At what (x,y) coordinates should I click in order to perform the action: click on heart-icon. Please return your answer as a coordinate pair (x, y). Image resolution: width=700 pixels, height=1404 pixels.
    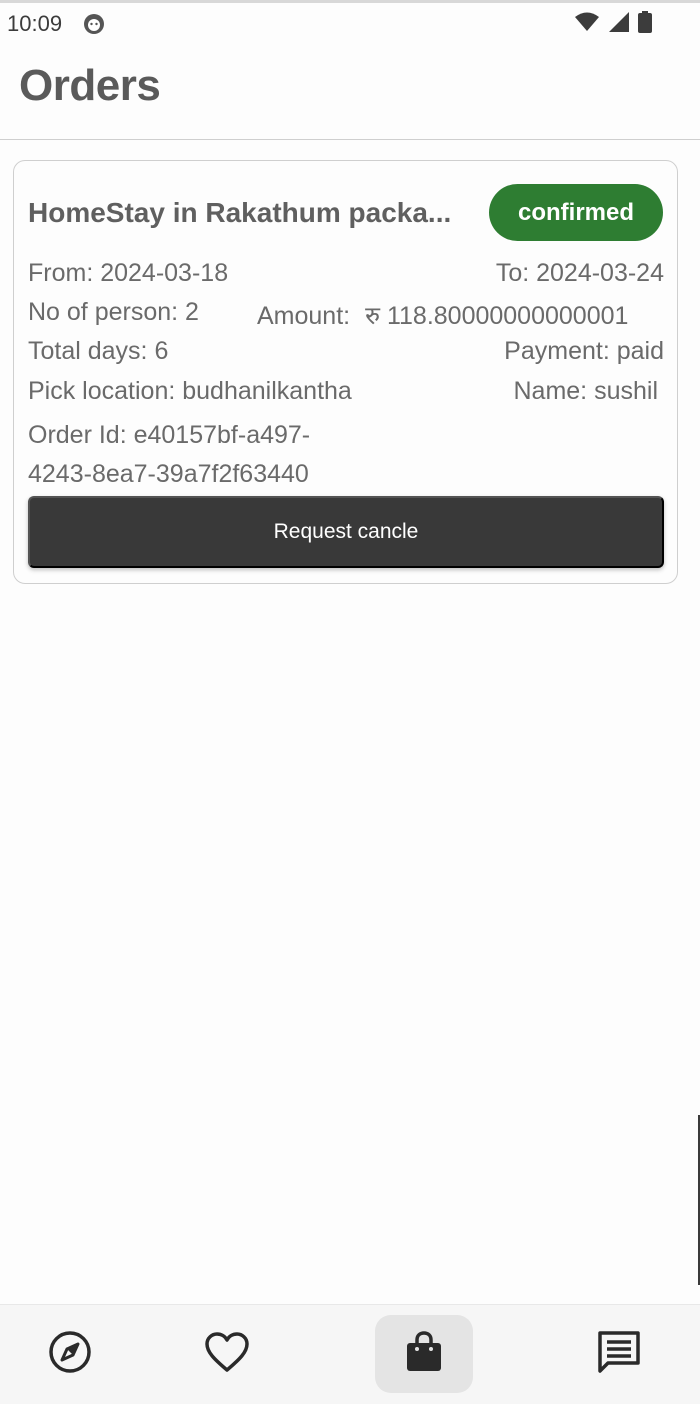
    Looking at the image, I should click on (227, 1354).